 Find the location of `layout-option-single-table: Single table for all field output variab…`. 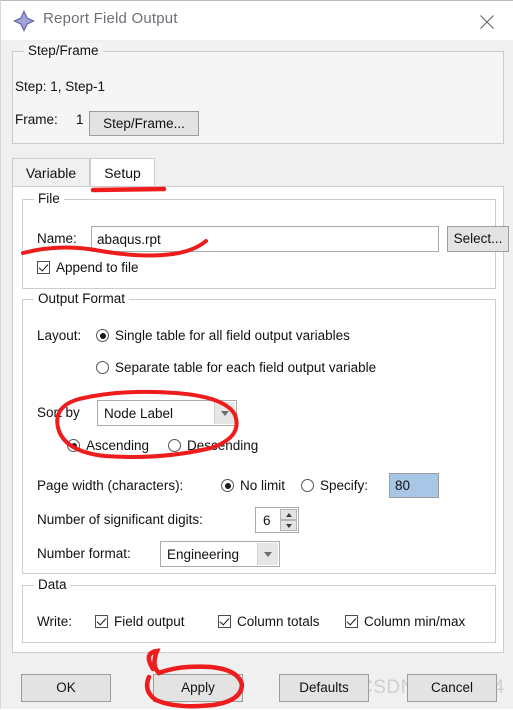

layout-option-single-table: Single table for all field output variab… is located at coordinates (223, 335).